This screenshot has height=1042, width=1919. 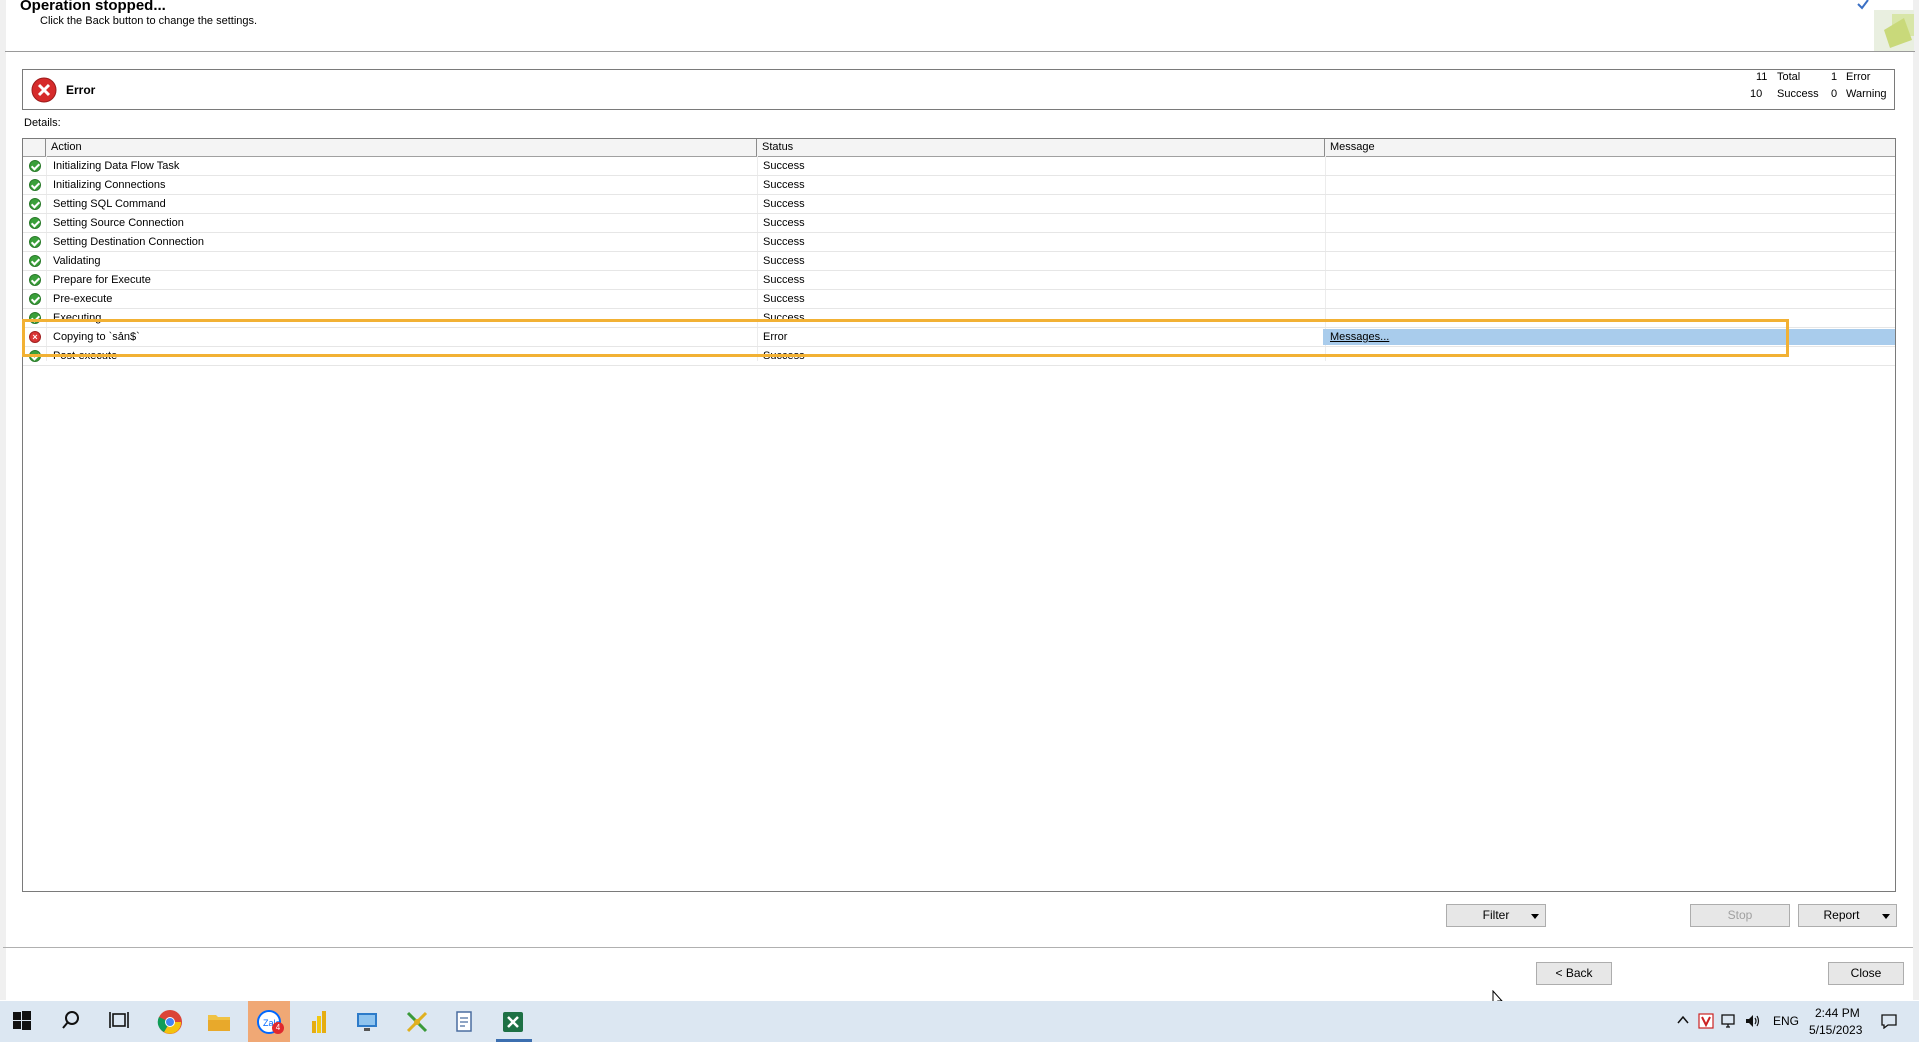 What do you see at coordinates (319, 1022) in the screenshot?
I see `power-bi-icon` at bounding box center [319, 1022].